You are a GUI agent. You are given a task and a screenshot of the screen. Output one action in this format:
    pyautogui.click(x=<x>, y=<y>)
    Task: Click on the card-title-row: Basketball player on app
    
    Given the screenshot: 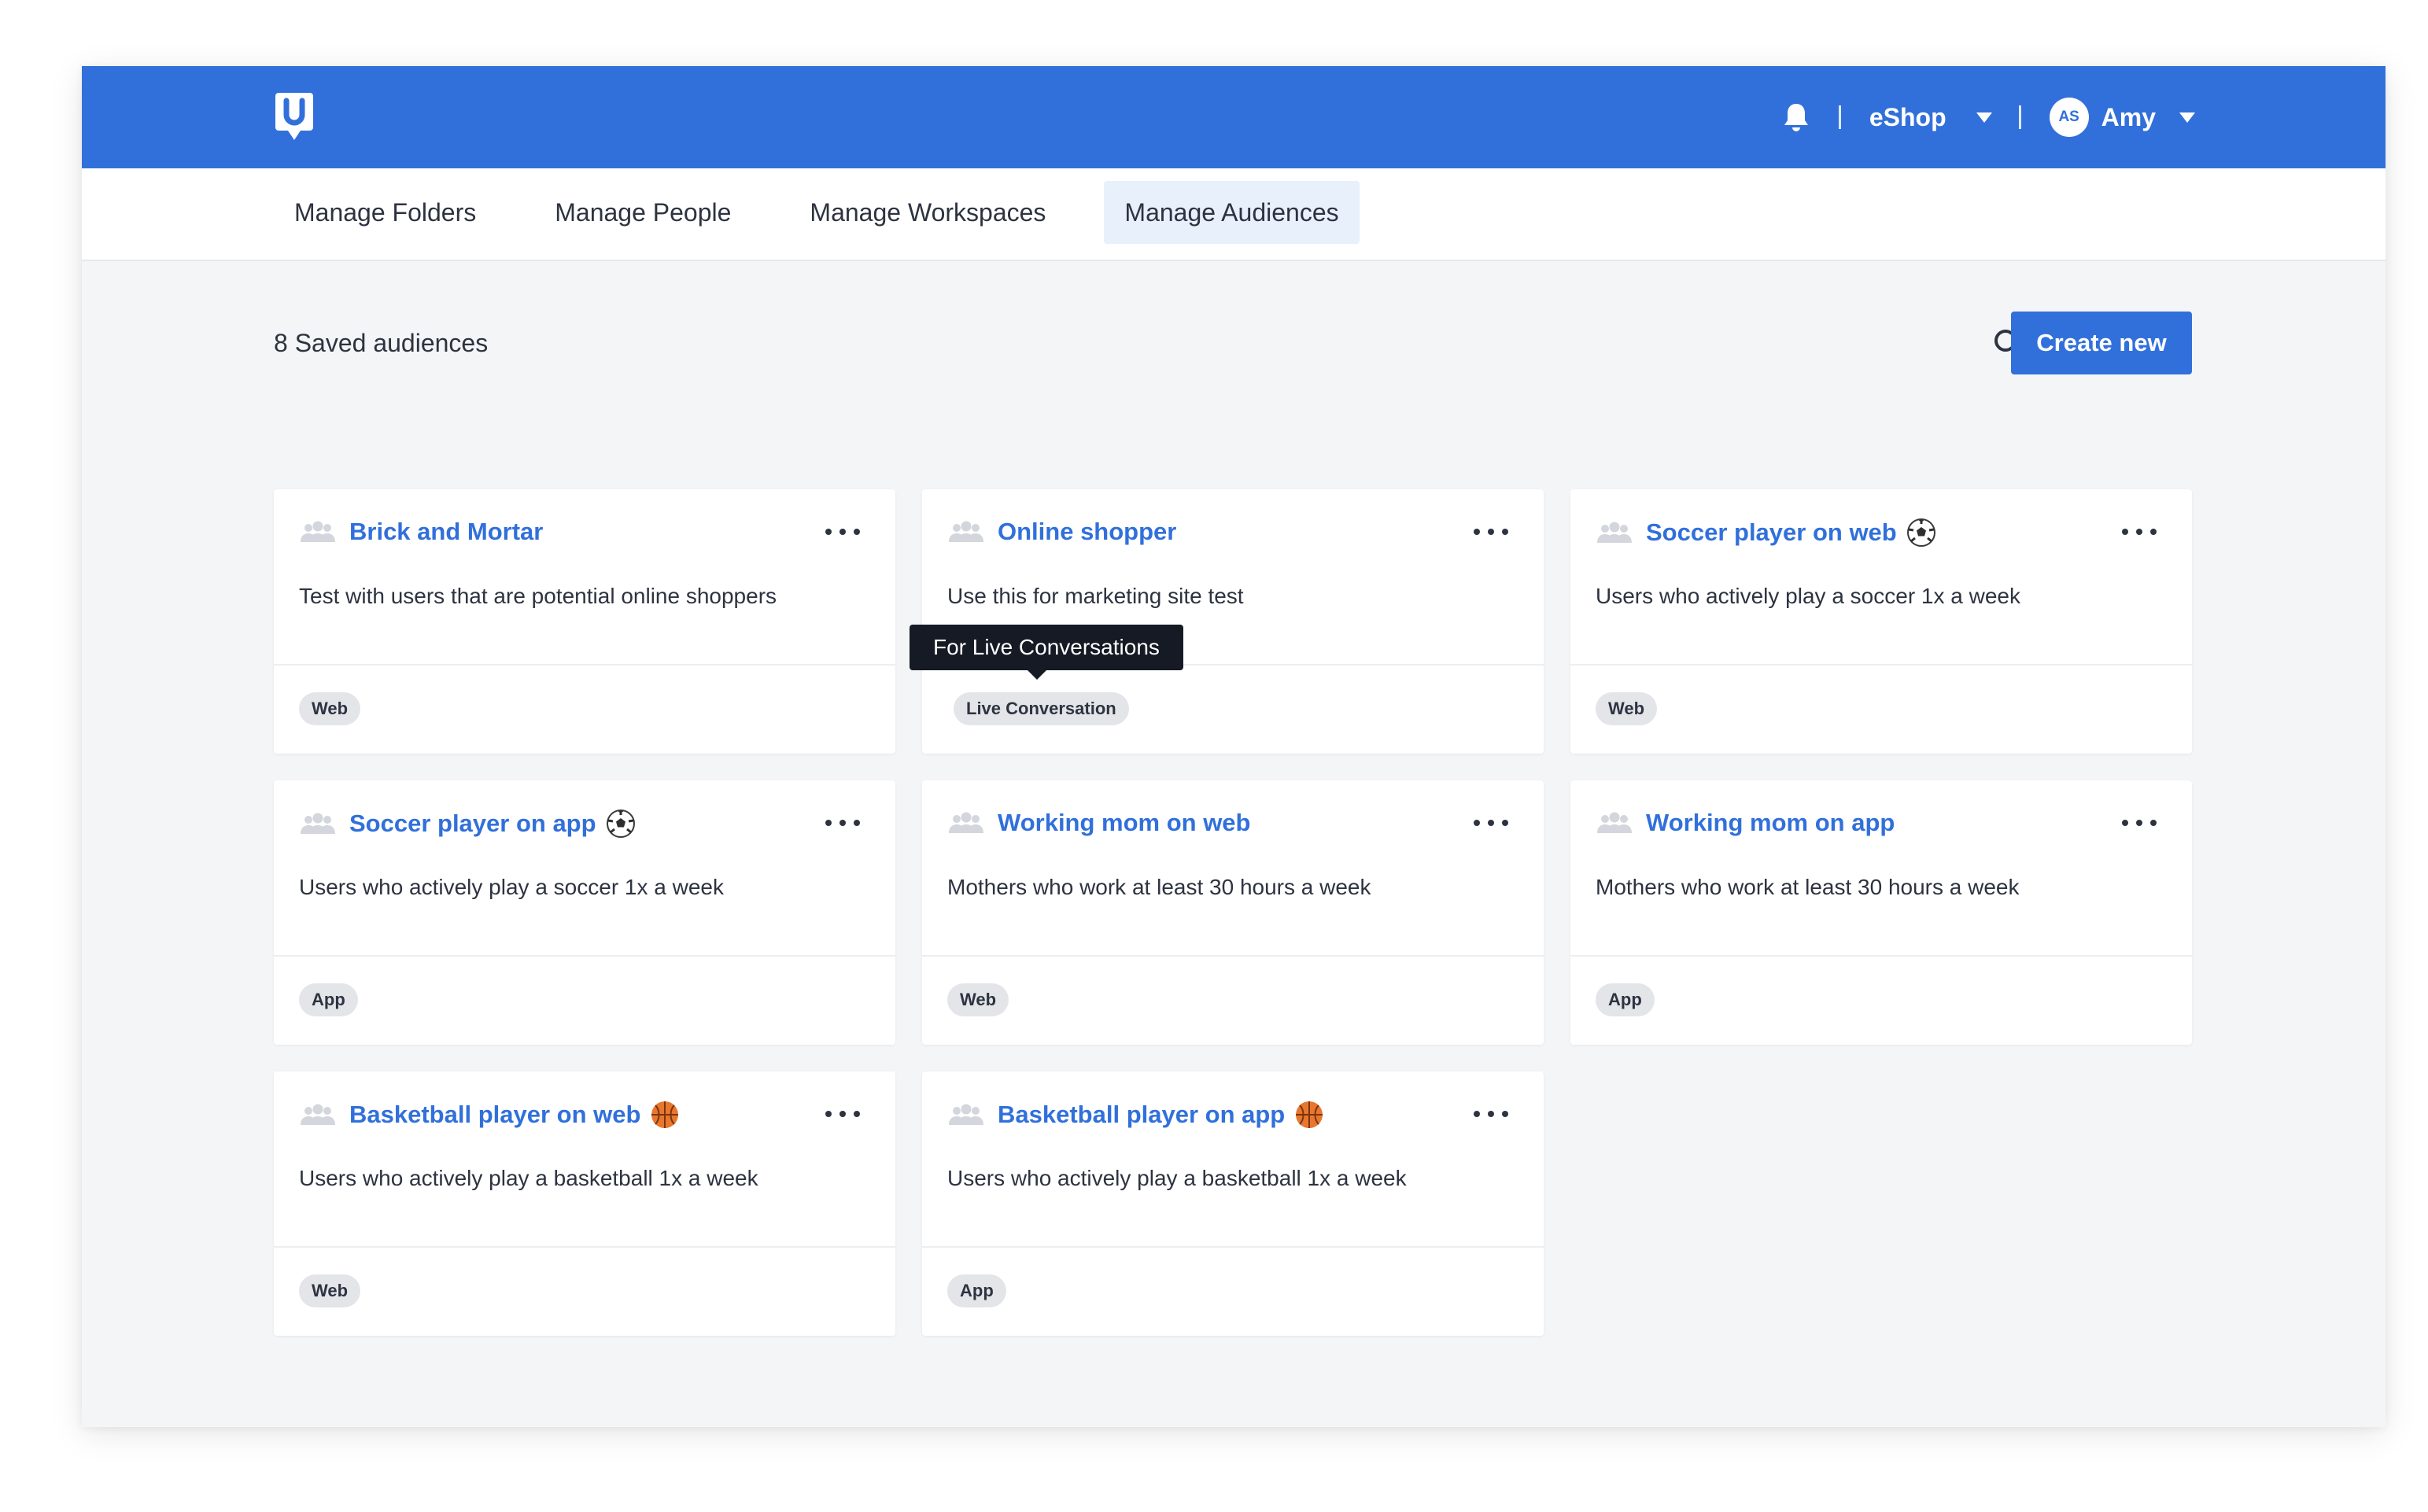 What is the action you would take?
    pyautogui.click(x=1135, y=1115)
    